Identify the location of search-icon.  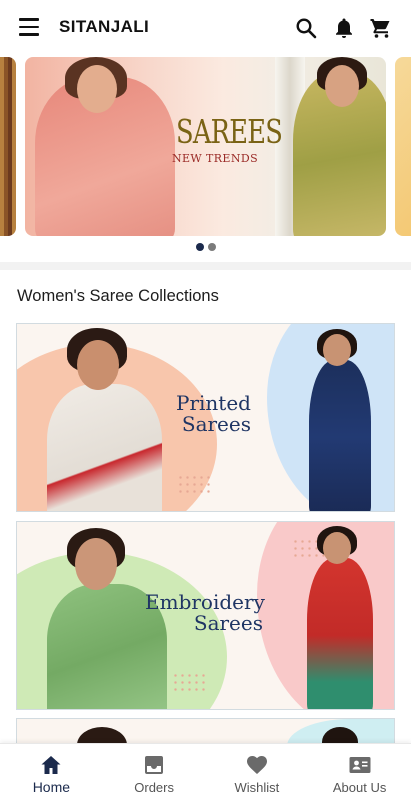
(306, 28).